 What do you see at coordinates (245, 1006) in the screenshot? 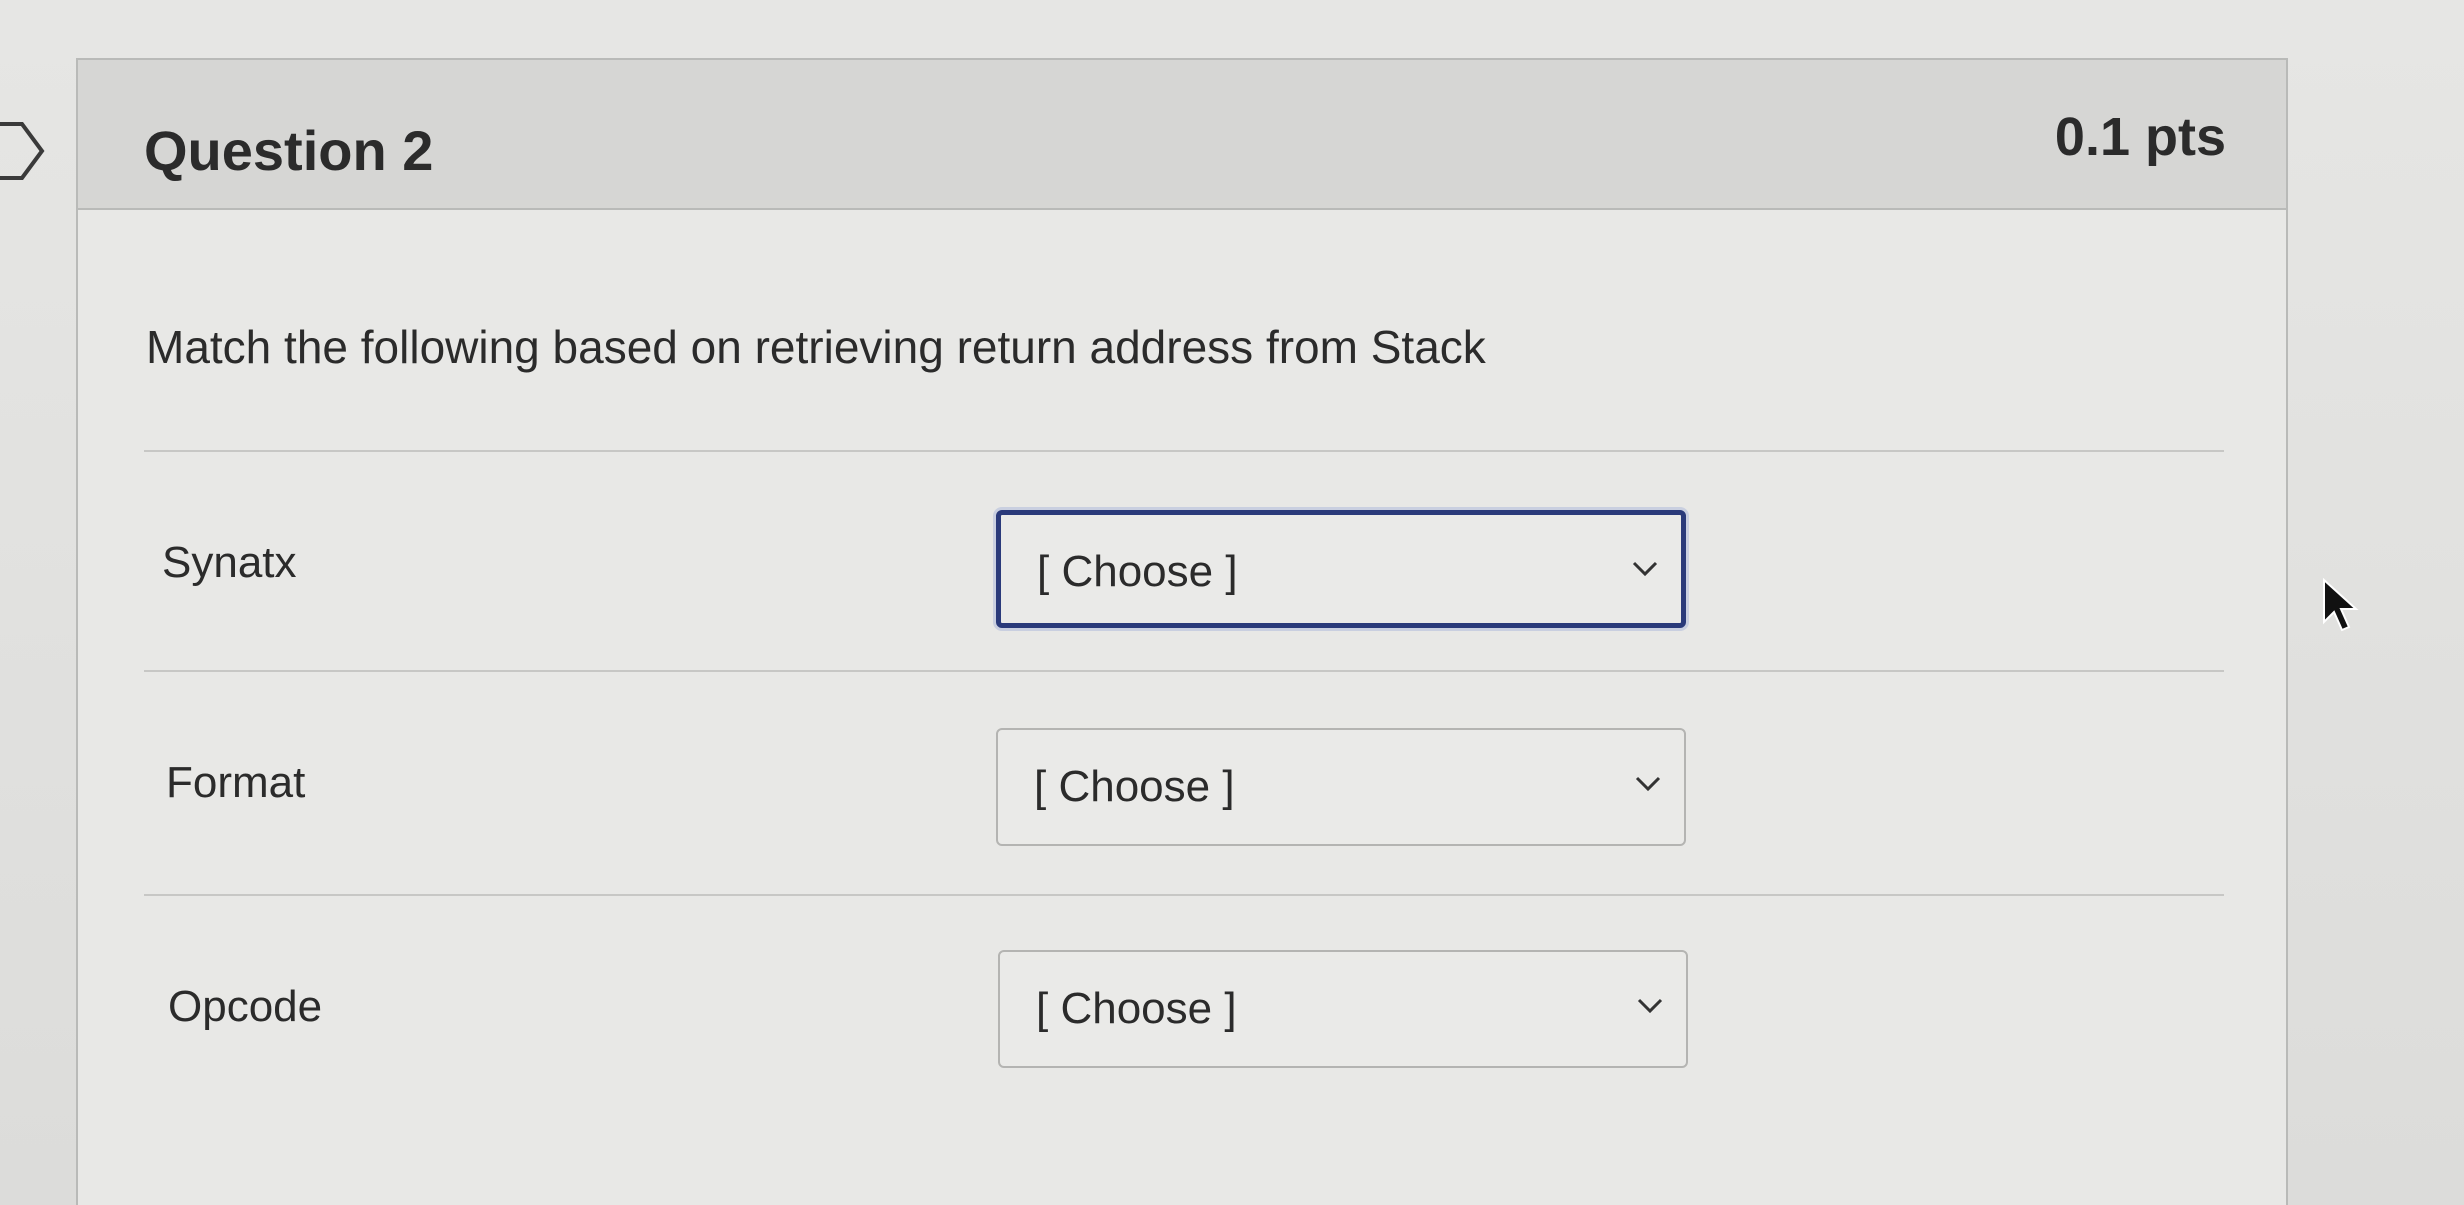
I see `match-label-opcode: Opcode` at bounding box center [245, 1006].